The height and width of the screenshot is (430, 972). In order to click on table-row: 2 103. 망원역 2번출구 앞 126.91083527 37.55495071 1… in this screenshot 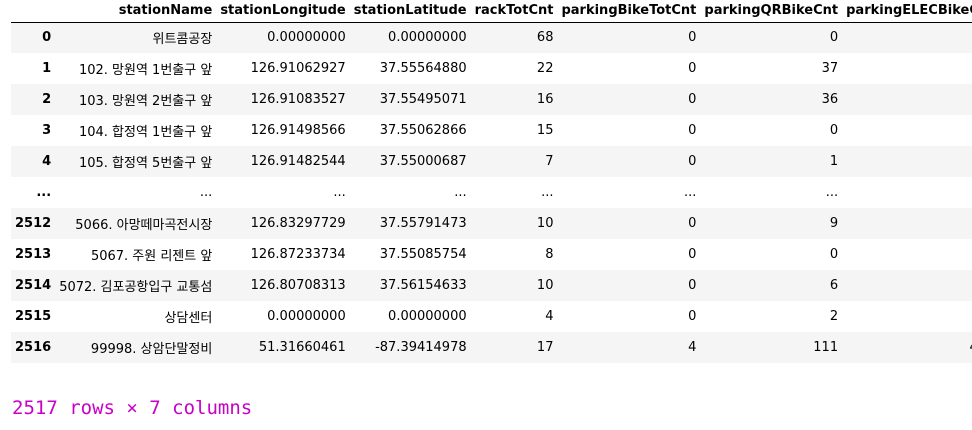, I will do `click(491, 99)`.